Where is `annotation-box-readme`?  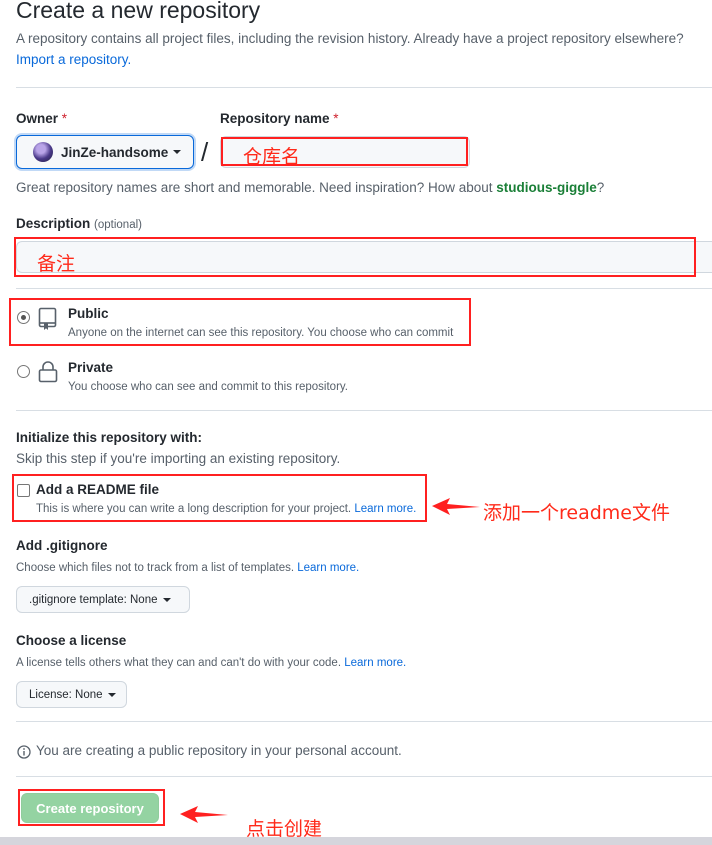 annotation-box-readme is located at coordinates (219, 498).